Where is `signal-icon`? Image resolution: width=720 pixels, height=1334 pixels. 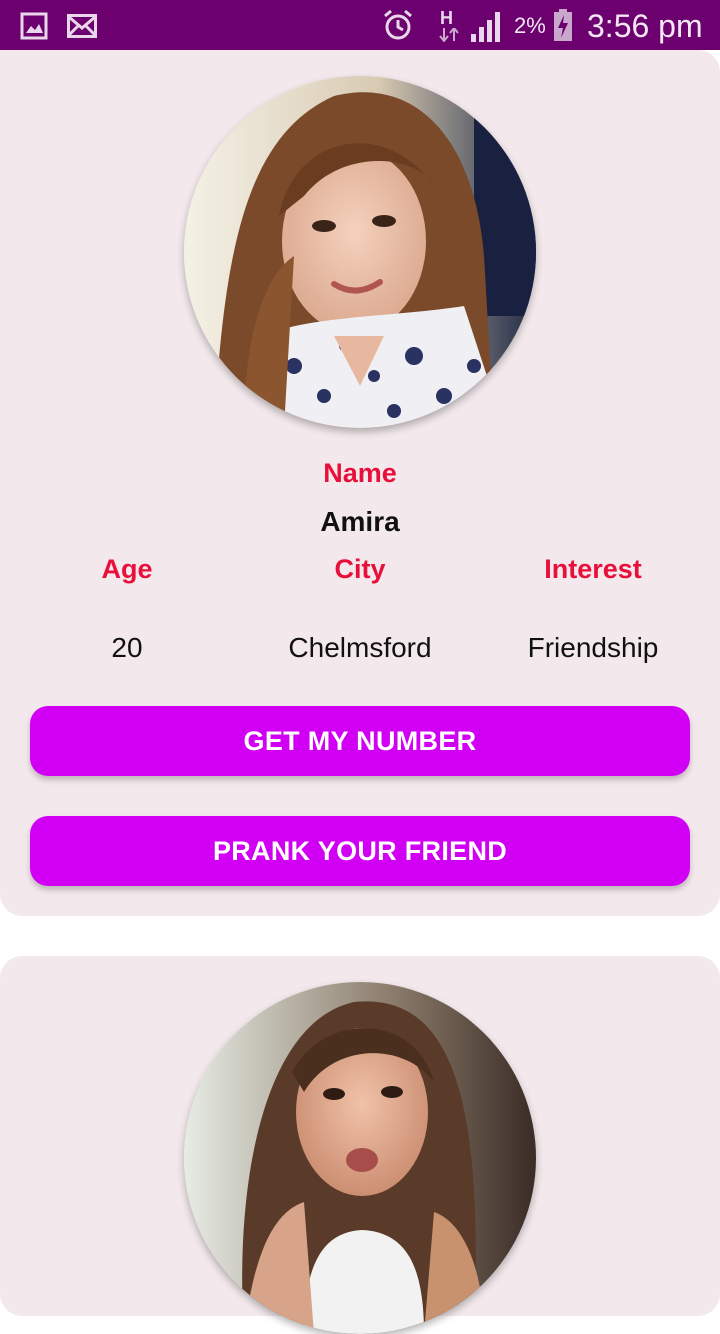 signal-icon is located at coordinates (487, 28).